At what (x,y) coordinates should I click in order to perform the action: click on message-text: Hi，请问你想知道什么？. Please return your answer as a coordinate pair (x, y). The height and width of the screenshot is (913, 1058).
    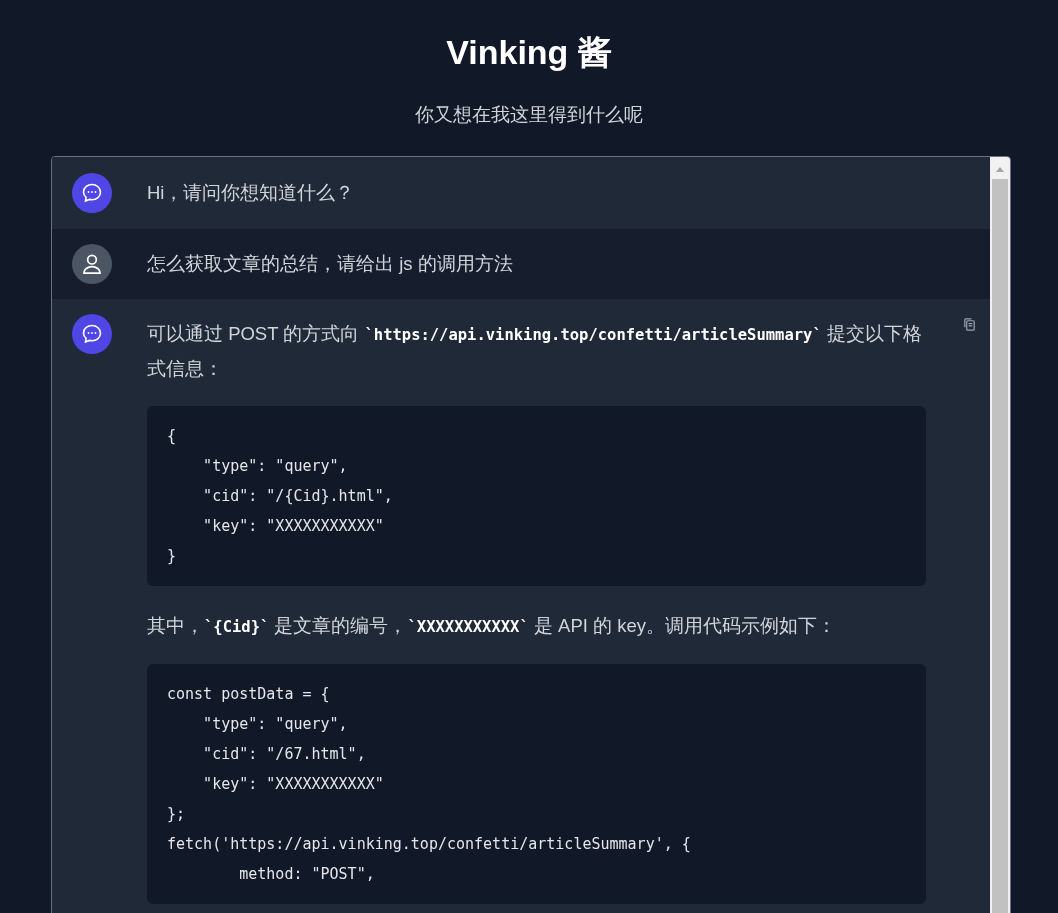
    Looking at the image, I should click on (251, 193).